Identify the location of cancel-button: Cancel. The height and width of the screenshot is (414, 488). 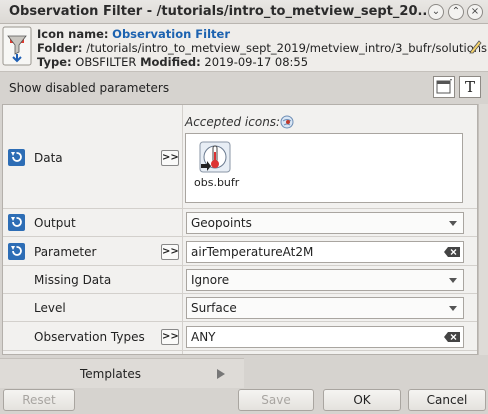
(447, 400).